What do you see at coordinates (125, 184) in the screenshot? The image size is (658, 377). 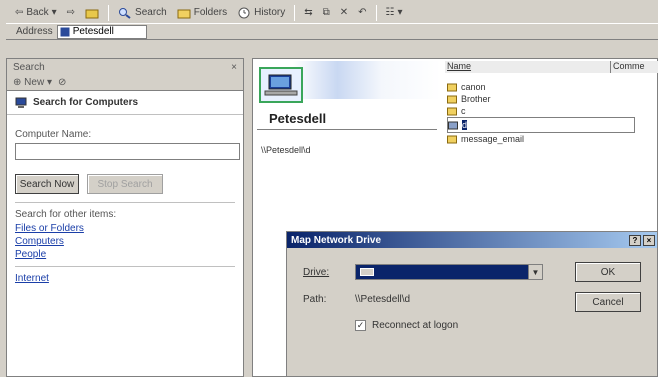 I see `stop-search-button: Stop Search` at bounding box center [125, 184].